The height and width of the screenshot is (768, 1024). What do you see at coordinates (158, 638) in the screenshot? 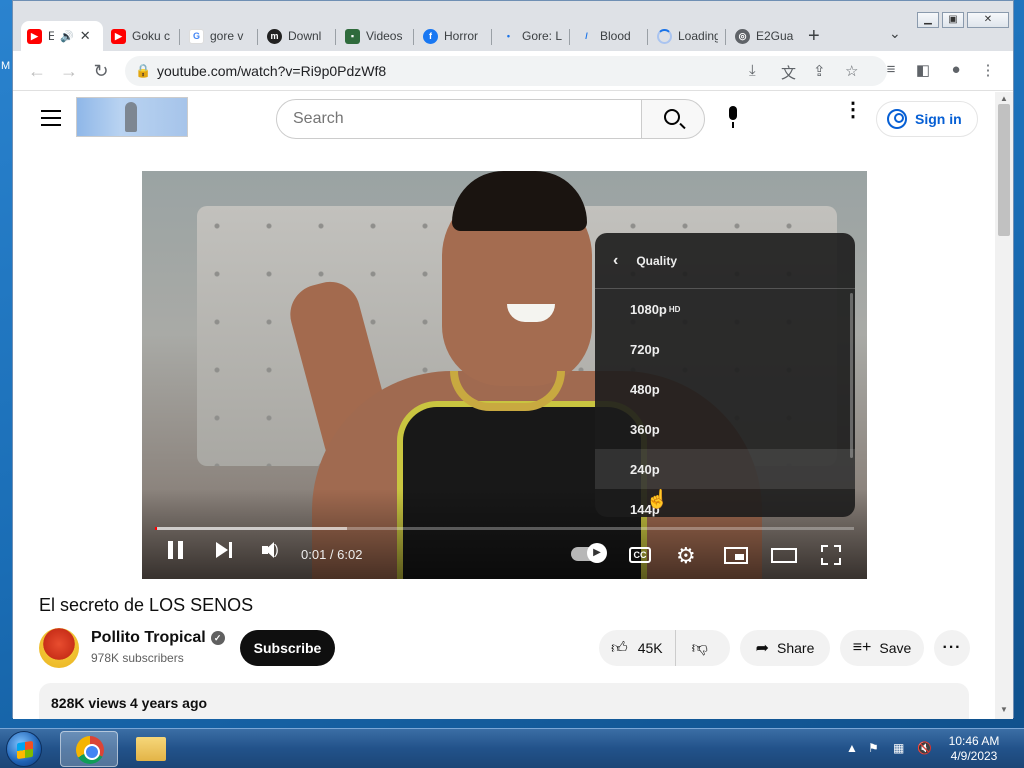
I see `channel-name: Pollito Tropical ✓` at bounding box center [158, 638].